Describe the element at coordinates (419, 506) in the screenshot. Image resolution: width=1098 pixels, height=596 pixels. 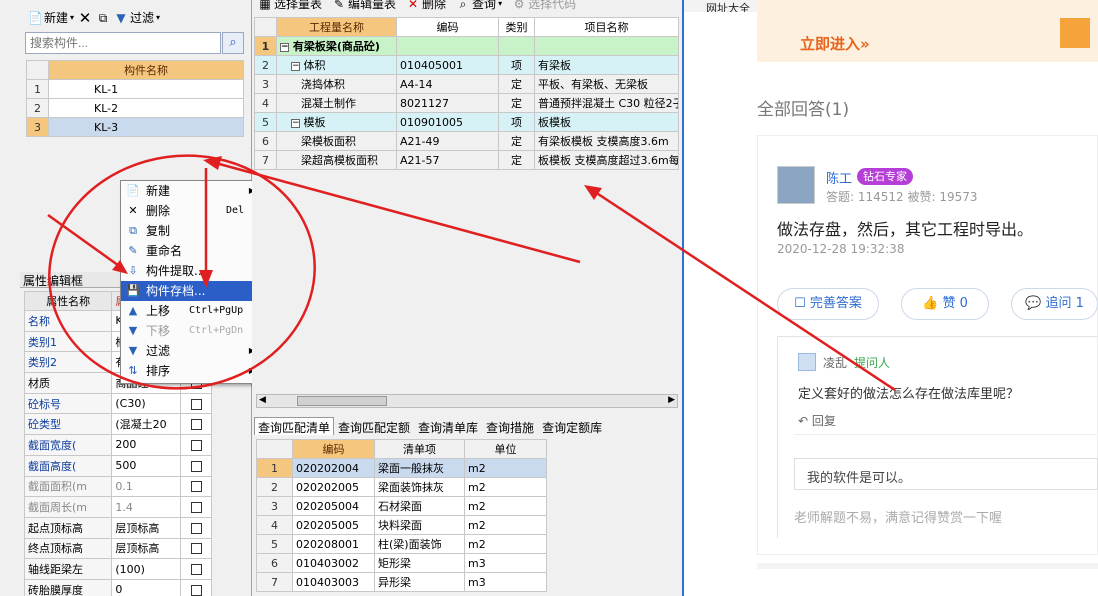
I see `bill-item: 石材梁面` at that location.